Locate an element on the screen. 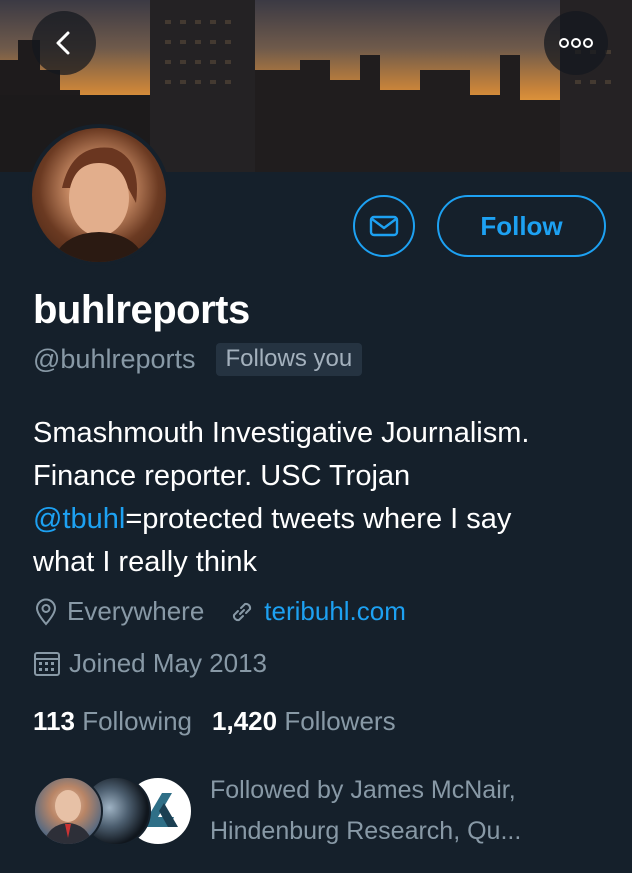 This screenshot has width=632, height=873. avatar-photo is located at coordinates (99, 195).